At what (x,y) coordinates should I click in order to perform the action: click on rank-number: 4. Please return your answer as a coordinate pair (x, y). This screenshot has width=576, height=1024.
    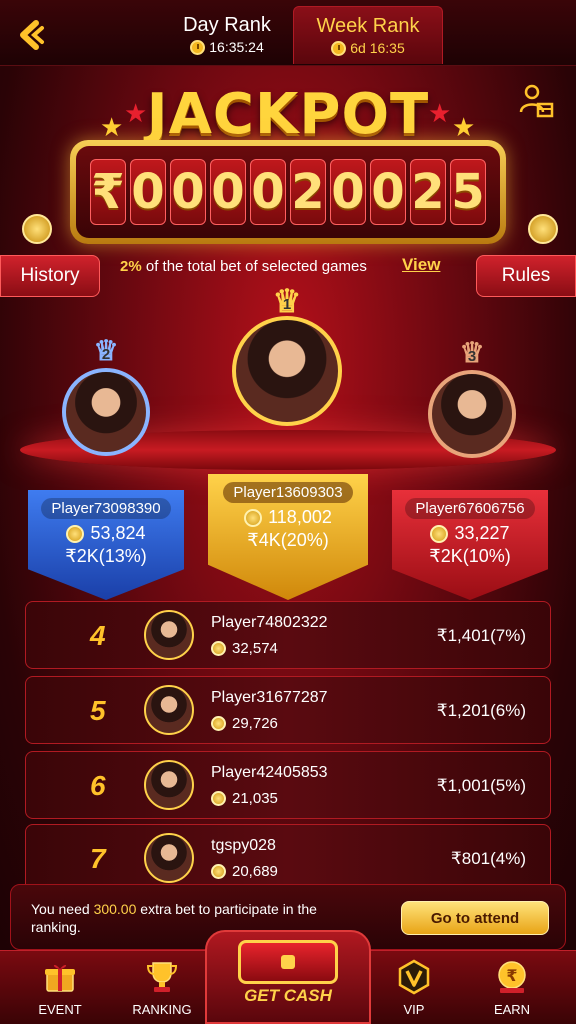
    Looking at the image, I should click on (98, 635).